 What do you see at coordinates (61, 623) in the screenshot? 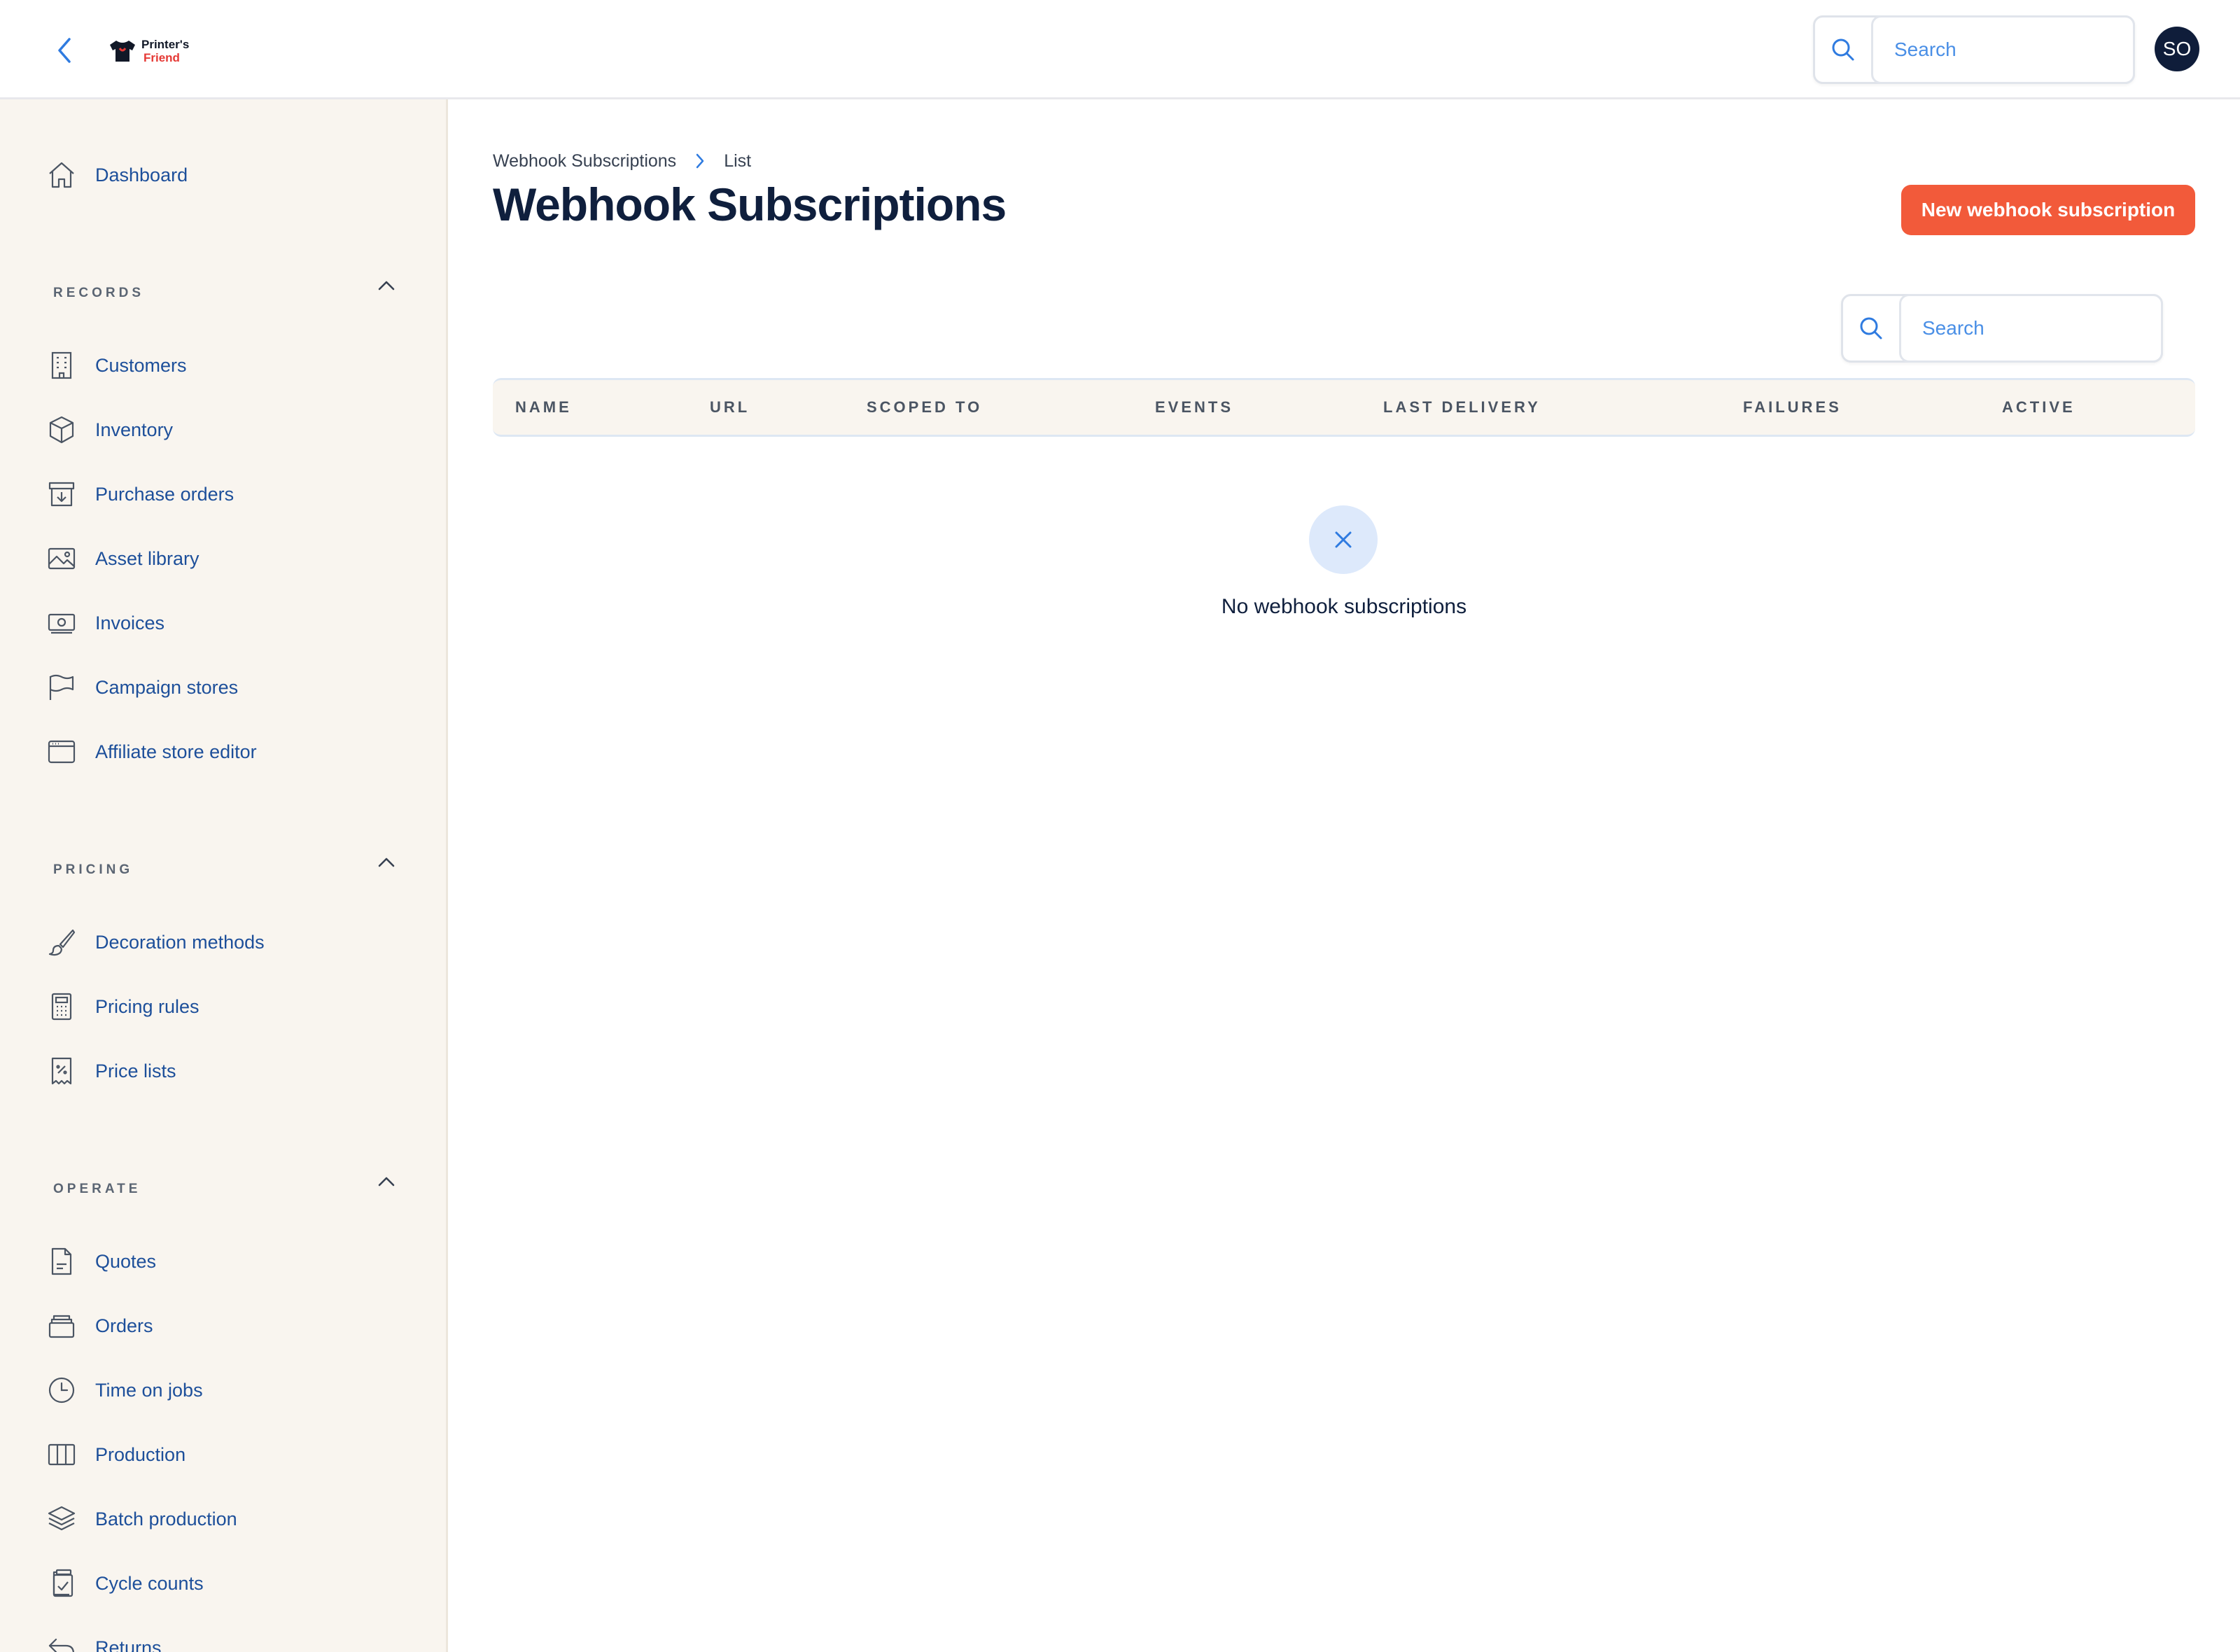
I see `money-icon` at bounding box center [61, 623].